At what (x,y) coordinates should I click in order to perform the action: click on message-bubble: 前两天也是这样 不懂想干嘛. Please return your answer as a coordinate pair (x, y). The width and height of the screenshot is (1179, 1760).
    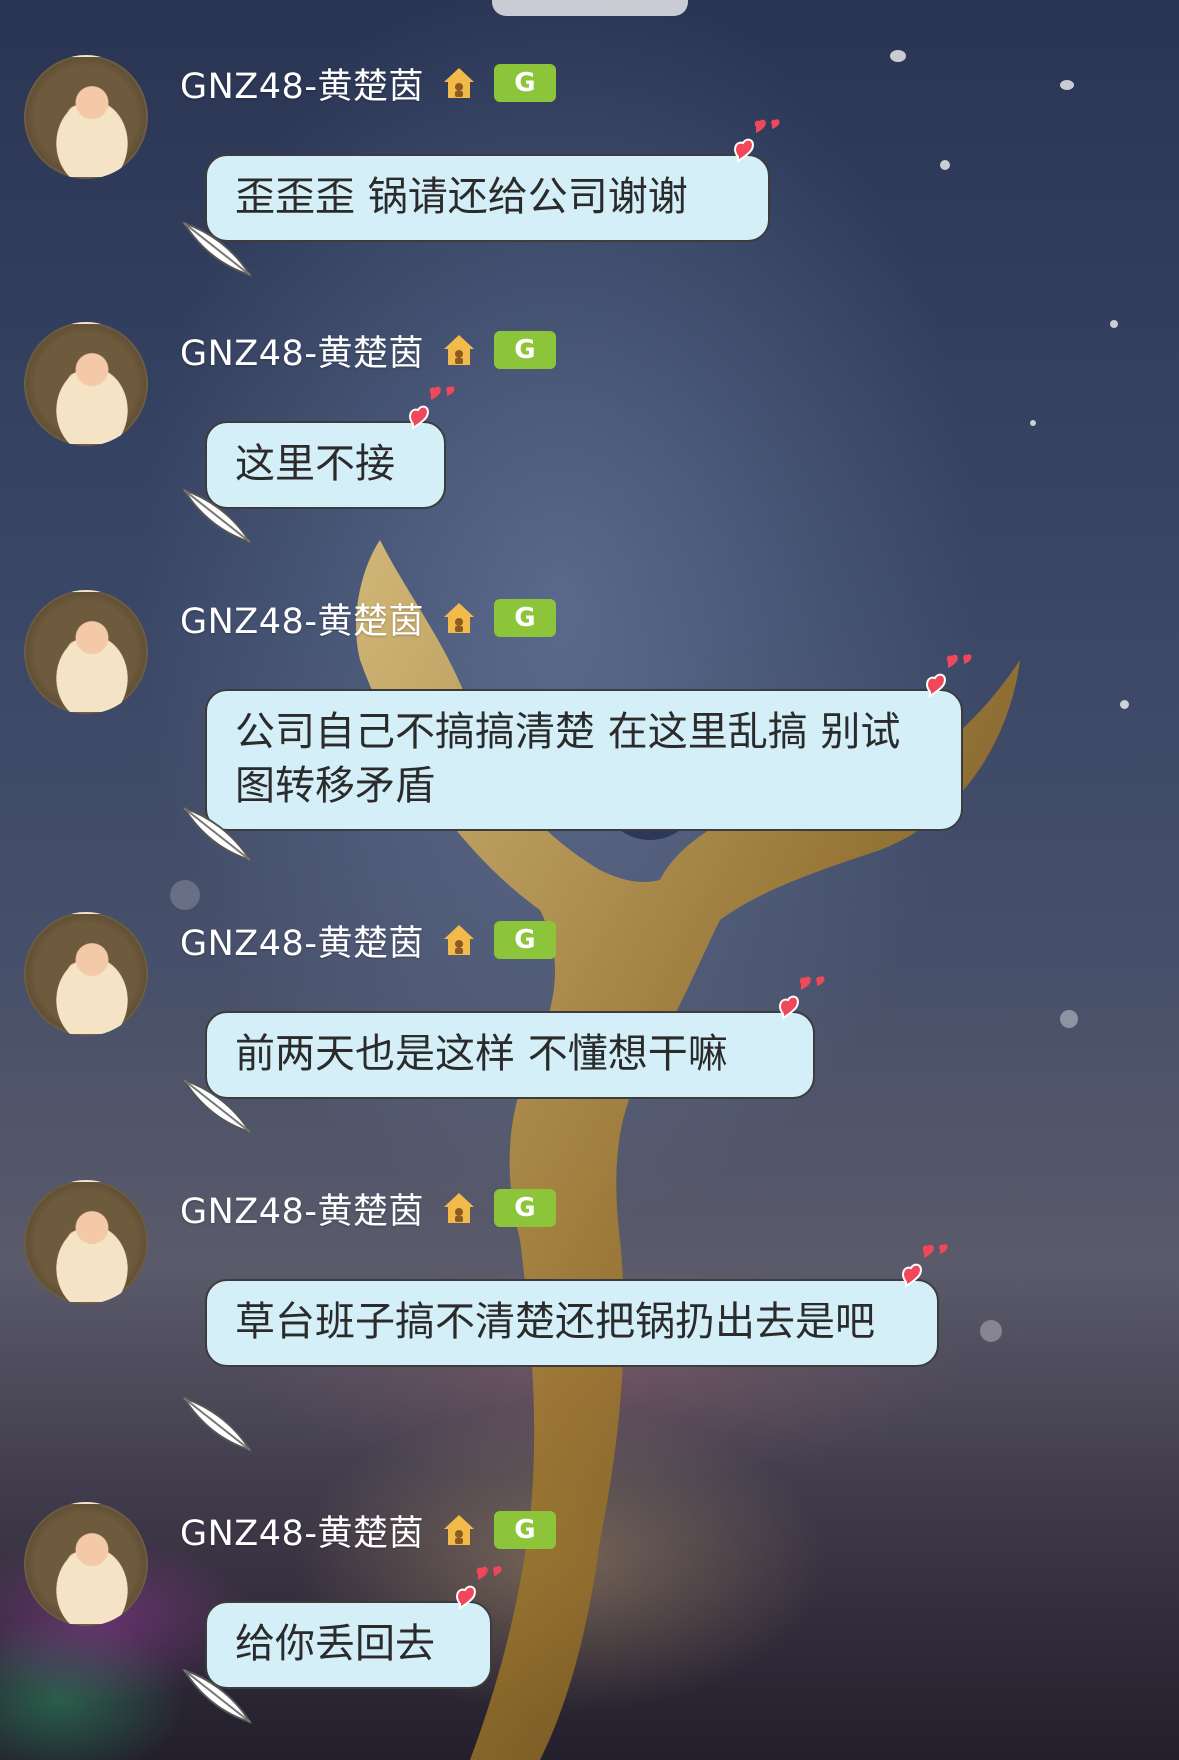
    Looking at the image, I should click on (510, 1055).